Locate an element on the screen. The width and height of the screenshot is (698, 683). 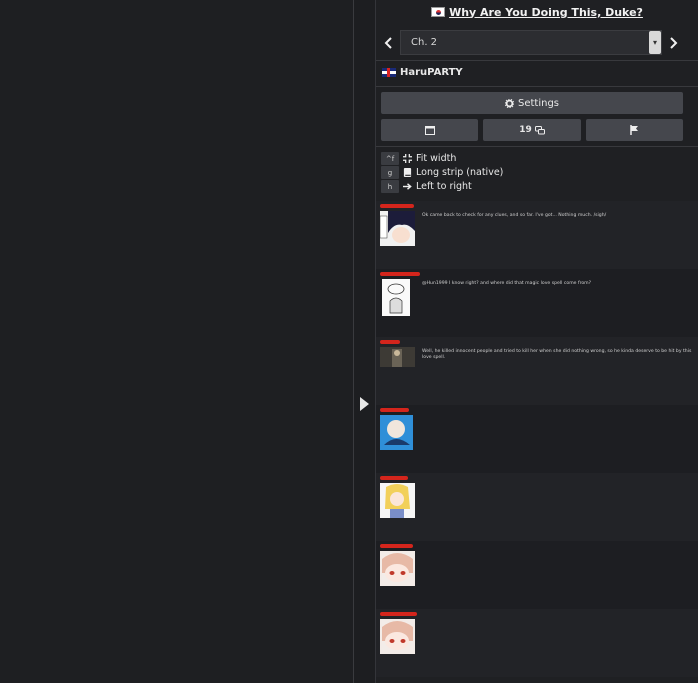
report-button is located at coordinates (634, 130).